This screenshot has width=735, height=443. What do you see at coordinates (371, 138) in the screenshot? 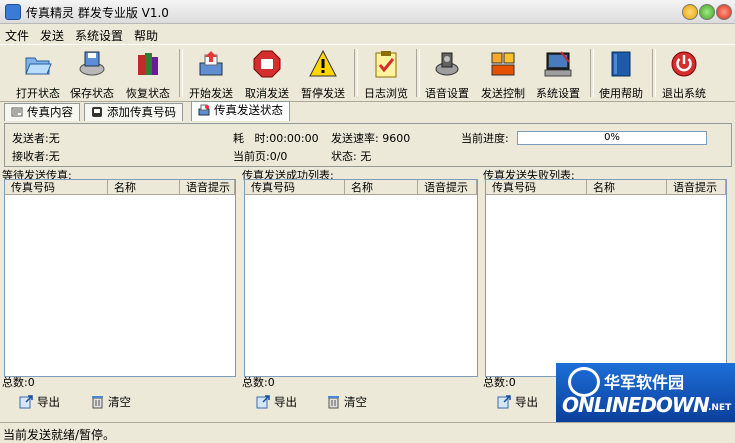
I see `send-rate-text: 发送速率: 9600` at bounding box center [371, 138].